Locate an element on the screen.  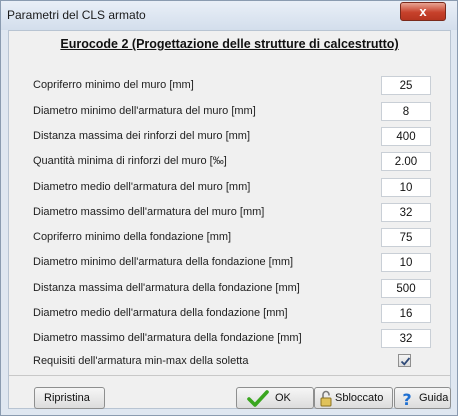
input-diametro-medio-fondazione is located at coordinates (406, 313).